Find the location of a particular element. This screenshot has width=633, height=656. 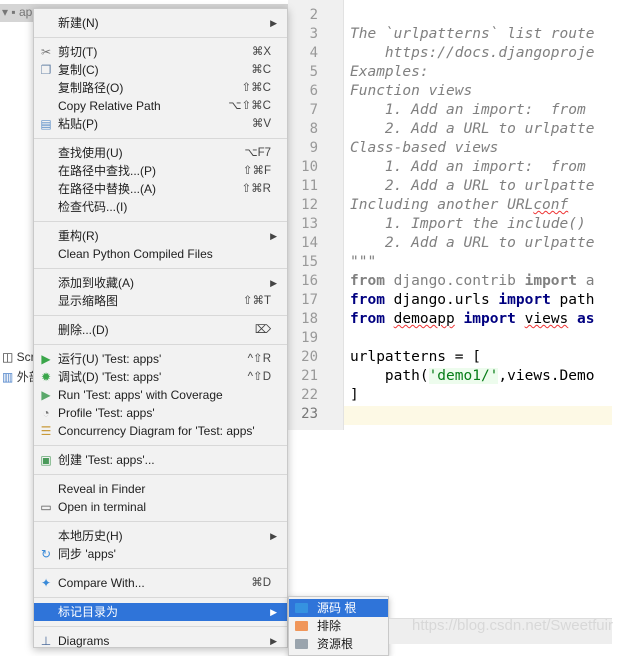

menu-item-copy-relative-path: Copy Relative Path ⌥⇧⌘C is located at coordinates (160, 106).